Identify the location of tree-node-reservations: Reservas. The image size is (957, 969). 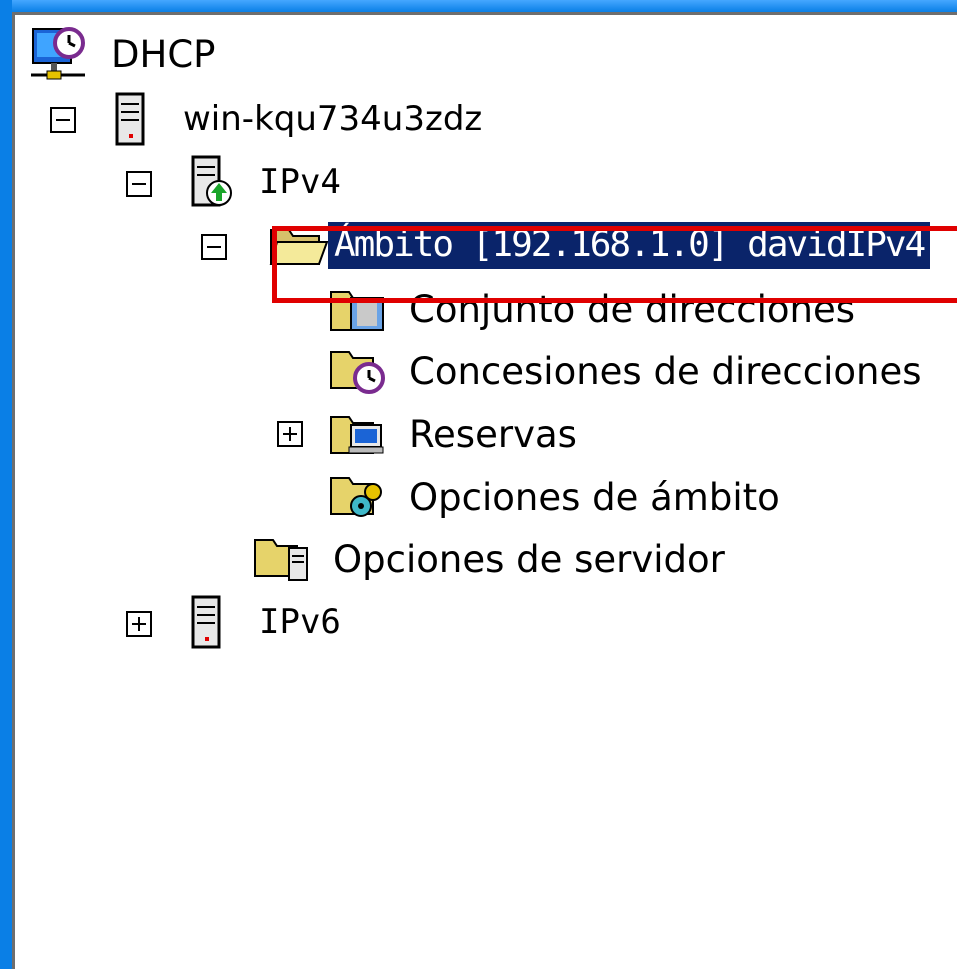
(453, 434).